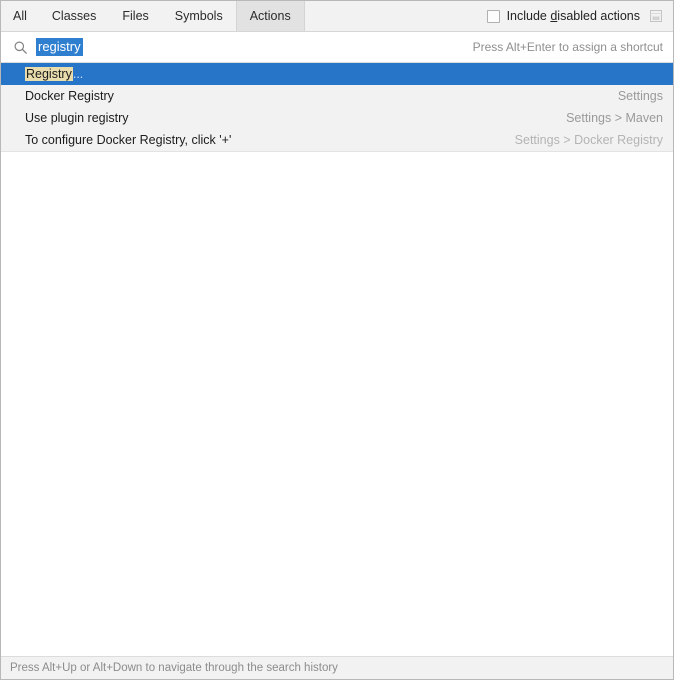  I want to click on header-right-controls: Include disabled actions, so click(579, 16).